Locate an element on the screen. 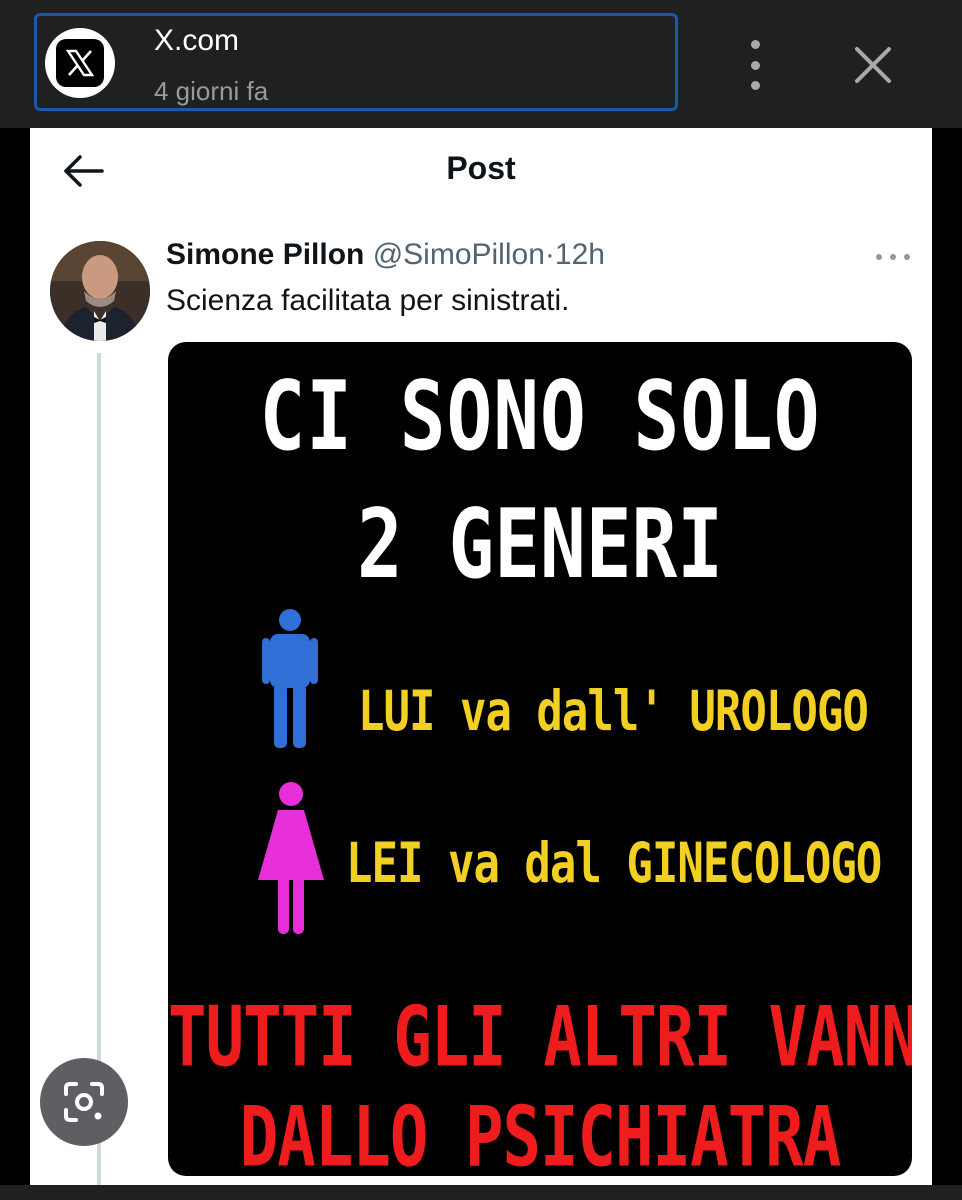 This screenshot has height=1200, width=962. male-caption: LUI va dall' UROLOGO is located at coordinates (613, 712).